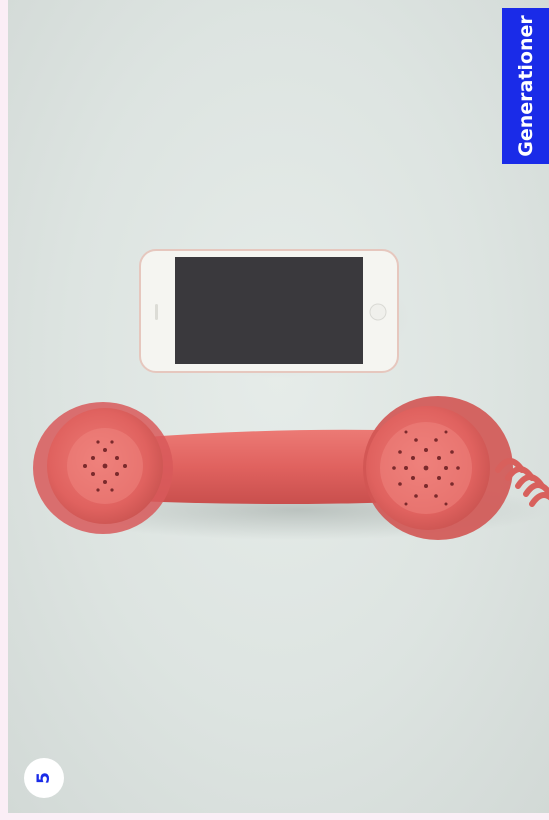 This screenshot has width=549, height=820. I want to click on page-number-badge: 5, so click(44, 778).